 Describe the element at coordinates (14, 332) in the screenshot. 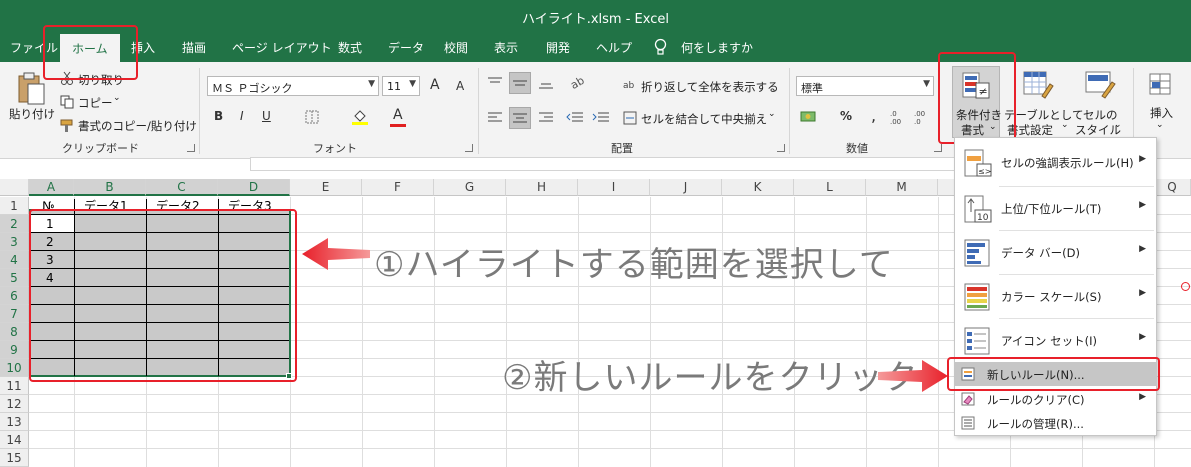

I see `row-header: 8` at that location.